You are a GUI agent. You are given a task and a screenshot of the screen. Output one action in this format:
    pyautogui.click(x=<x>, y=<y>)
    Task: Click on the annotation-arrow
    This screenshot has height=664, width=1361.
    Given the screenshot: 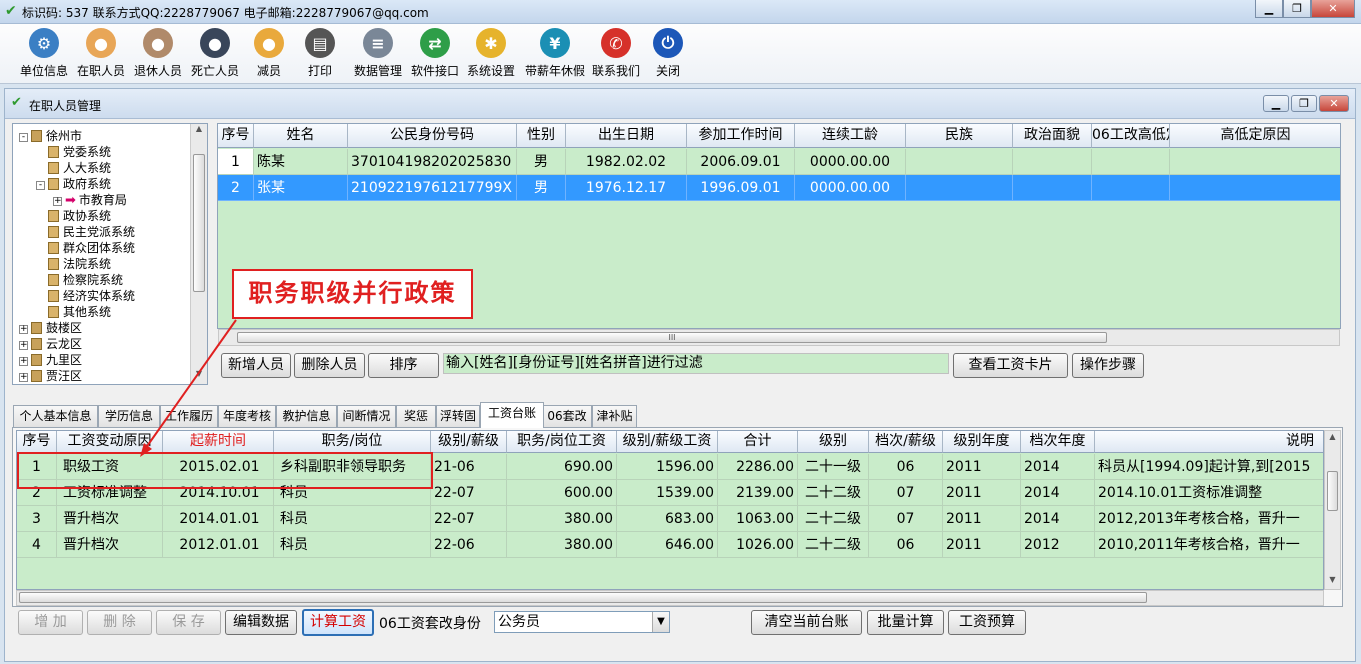 What is the action you would take?
    pyautogui.click(x=188, y=388)
    